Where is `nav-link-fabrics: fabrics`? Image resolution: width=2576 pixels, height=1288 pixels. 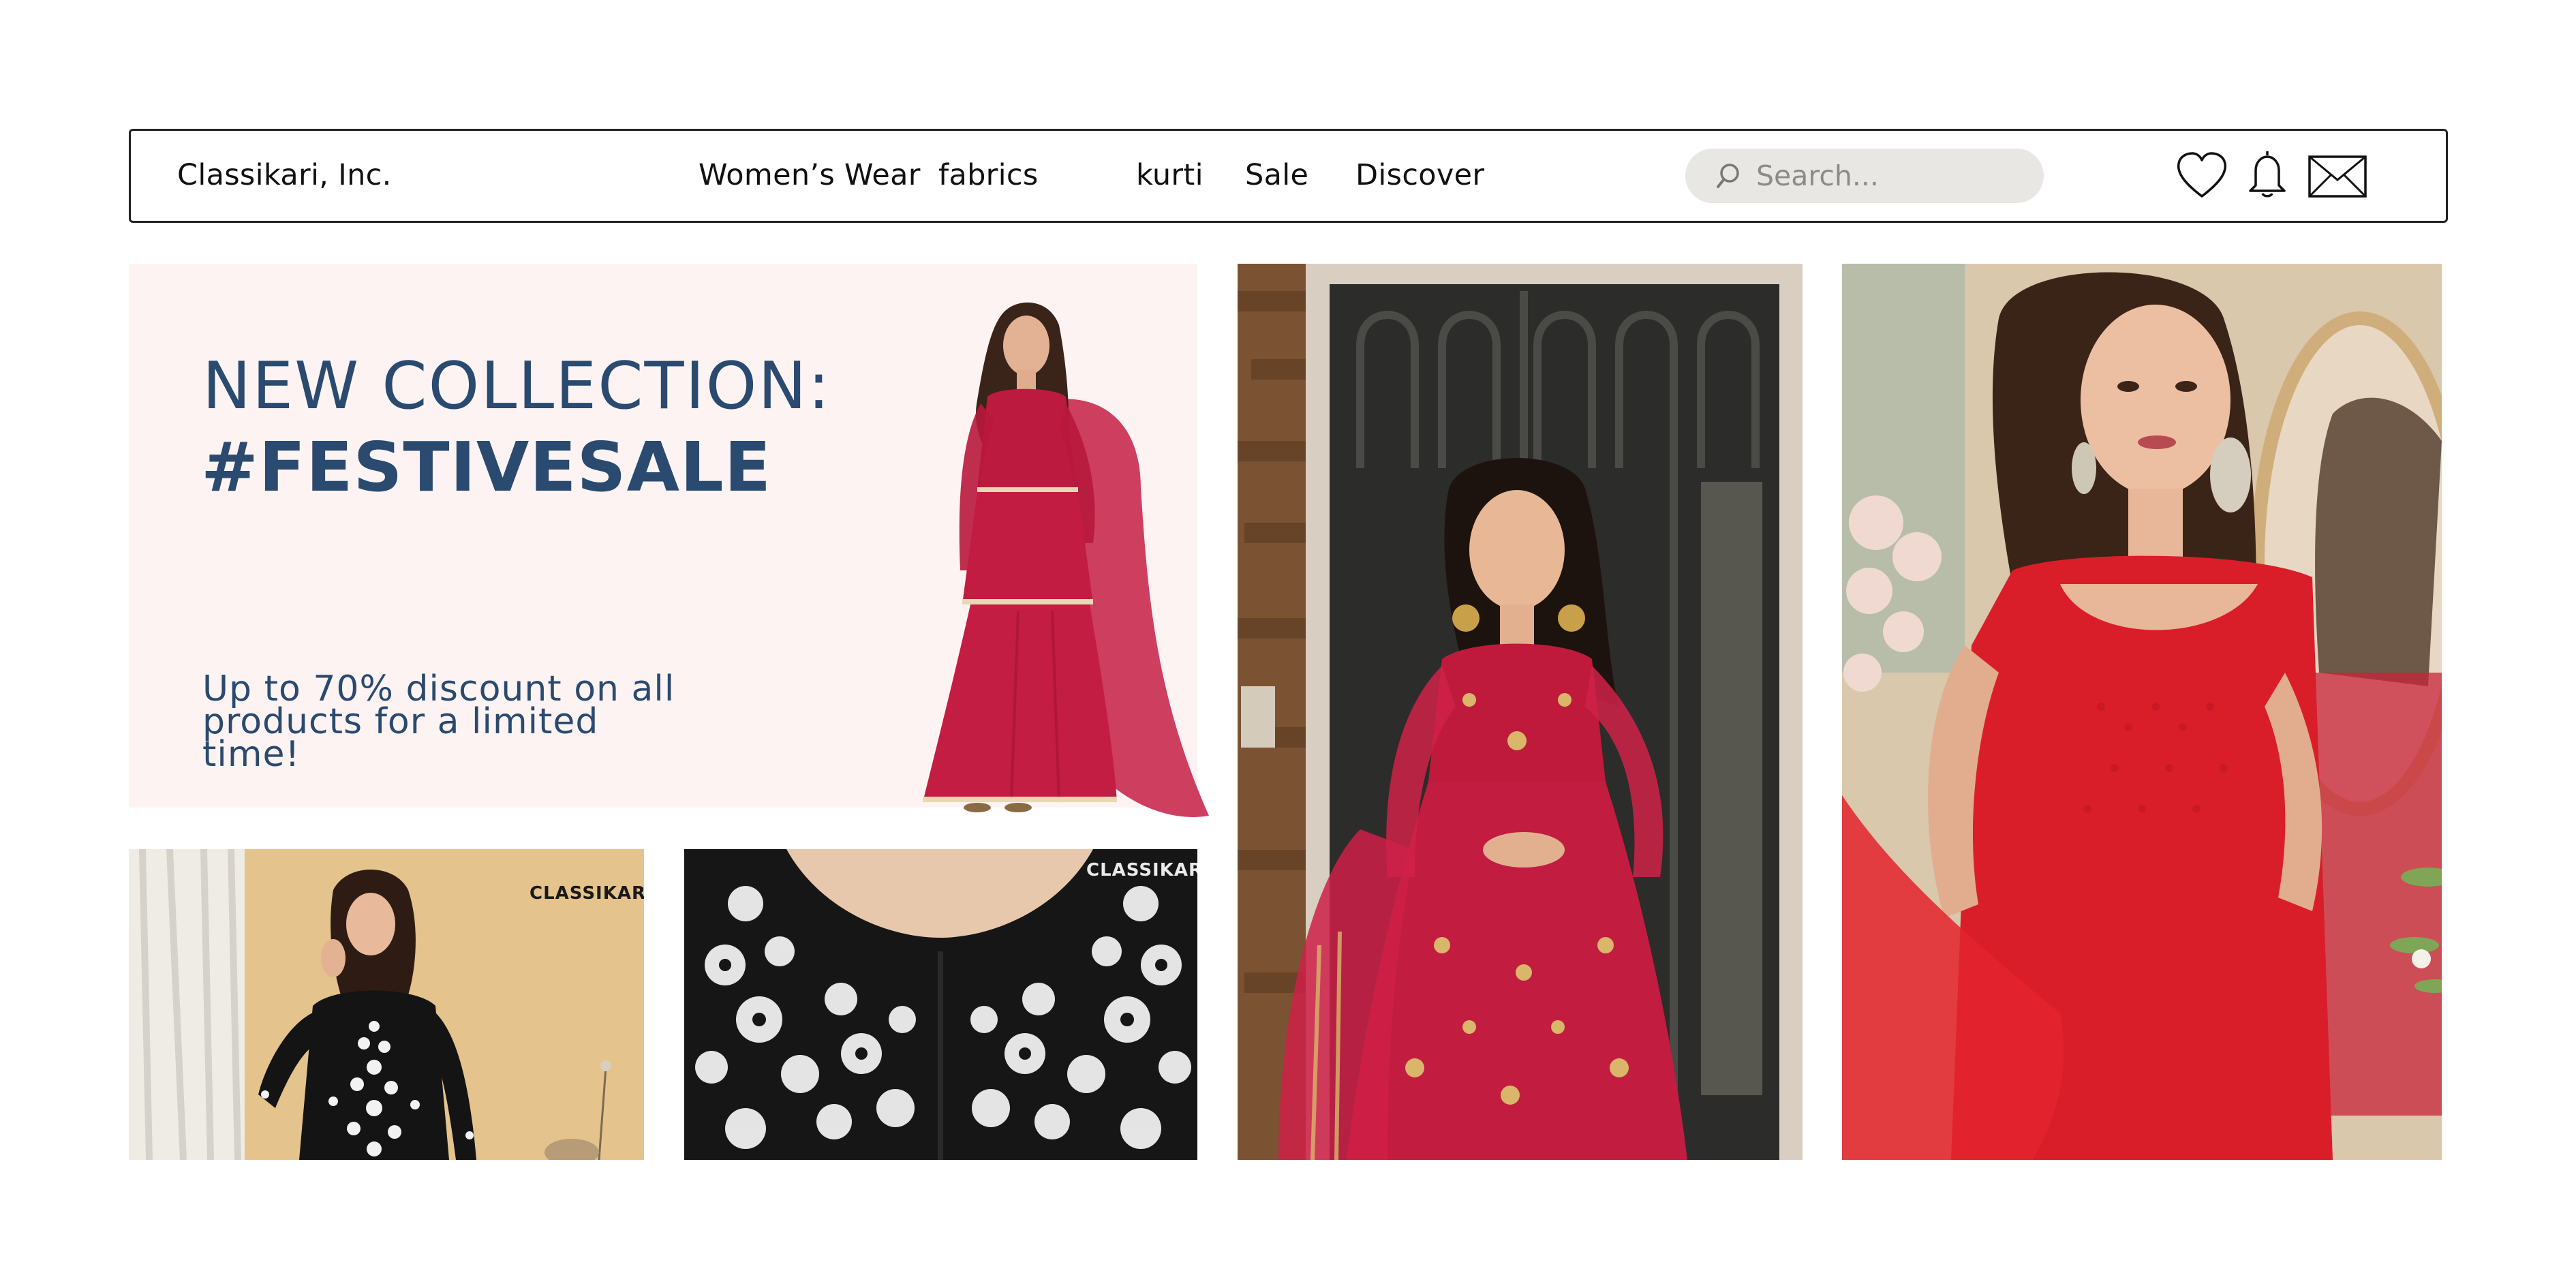
nav-link-fabrics: fabrics is located at coordinates (989, 175).